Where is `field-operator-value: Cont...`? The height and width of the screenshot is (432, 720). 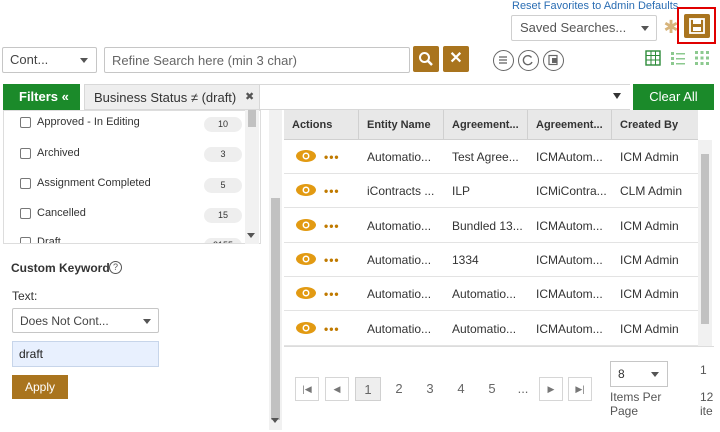
field-operator-value: Cont... is located at coordinates (29, 59).